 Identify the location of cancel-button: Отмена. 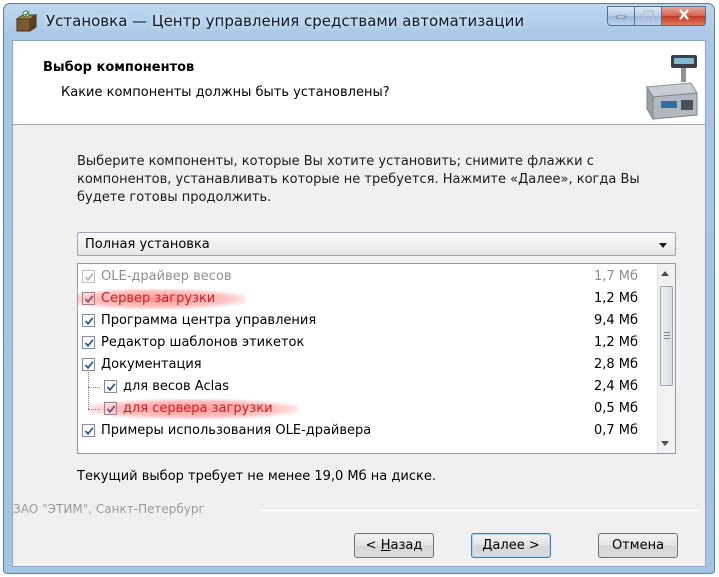
(638, 545).